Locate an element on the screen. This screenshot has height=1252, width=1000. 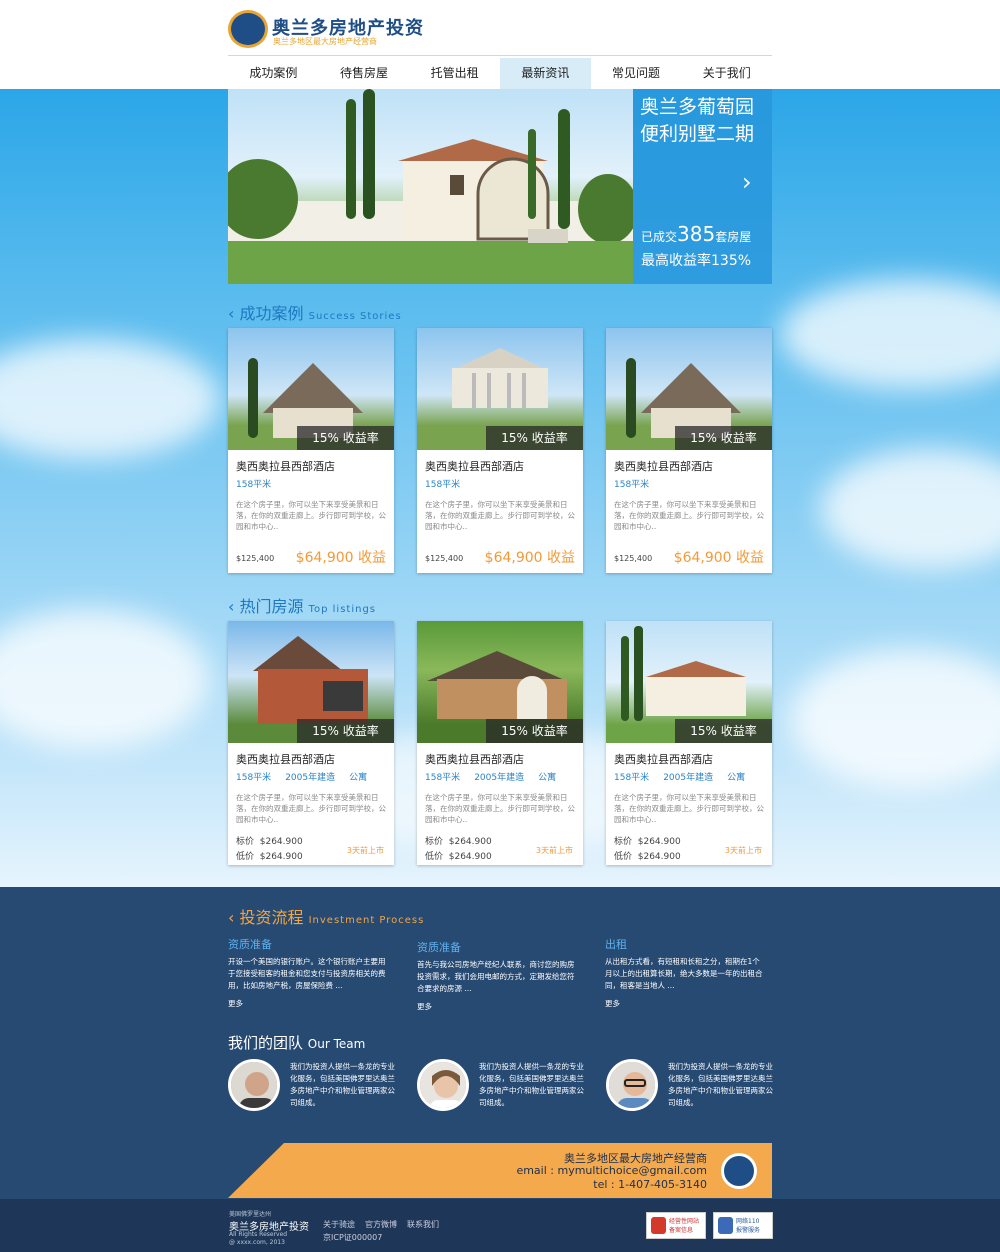
process-section-title: ‹ 投资流程 Investment Process is located at coordinates (326, 917).